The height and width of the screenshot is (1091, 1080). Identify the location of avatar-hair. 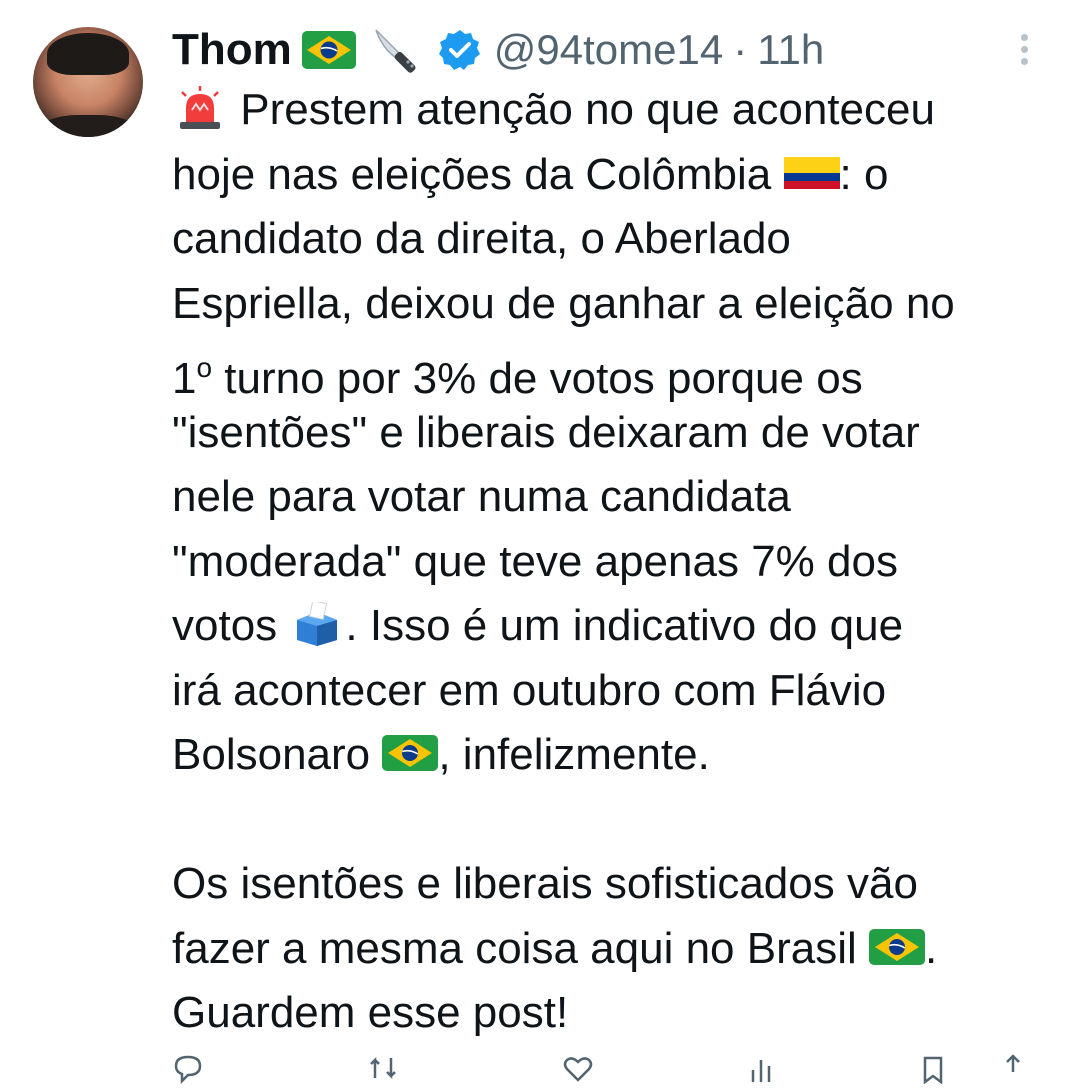
(88, 54).